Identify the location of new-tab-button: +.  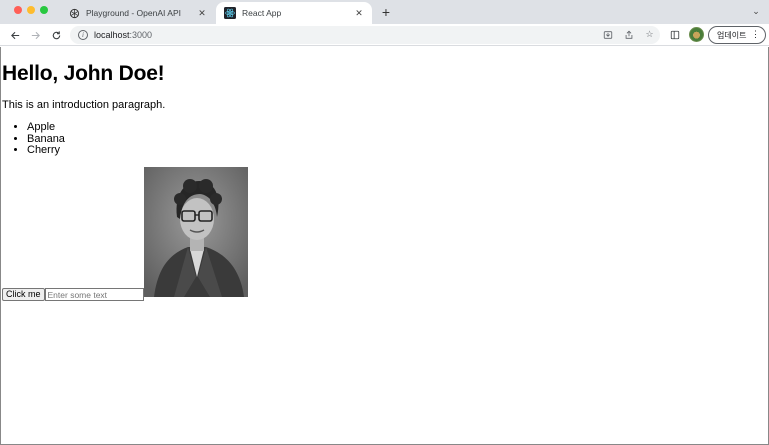
(386, 12).